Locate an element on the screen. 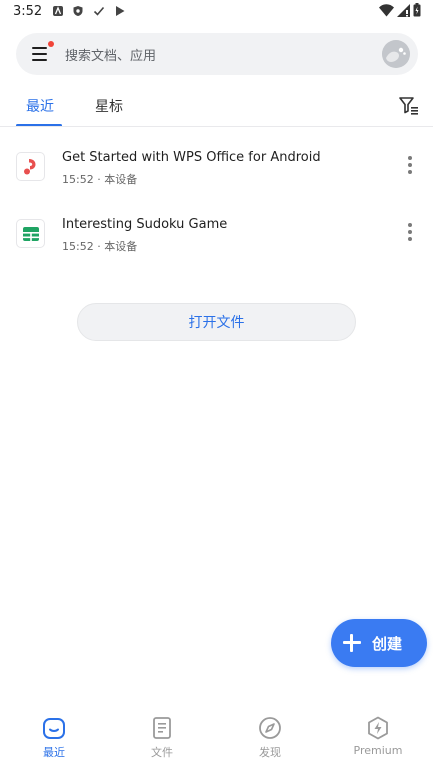 The image size is (433, 769). compass-icon is located at coordinates (270, 728).